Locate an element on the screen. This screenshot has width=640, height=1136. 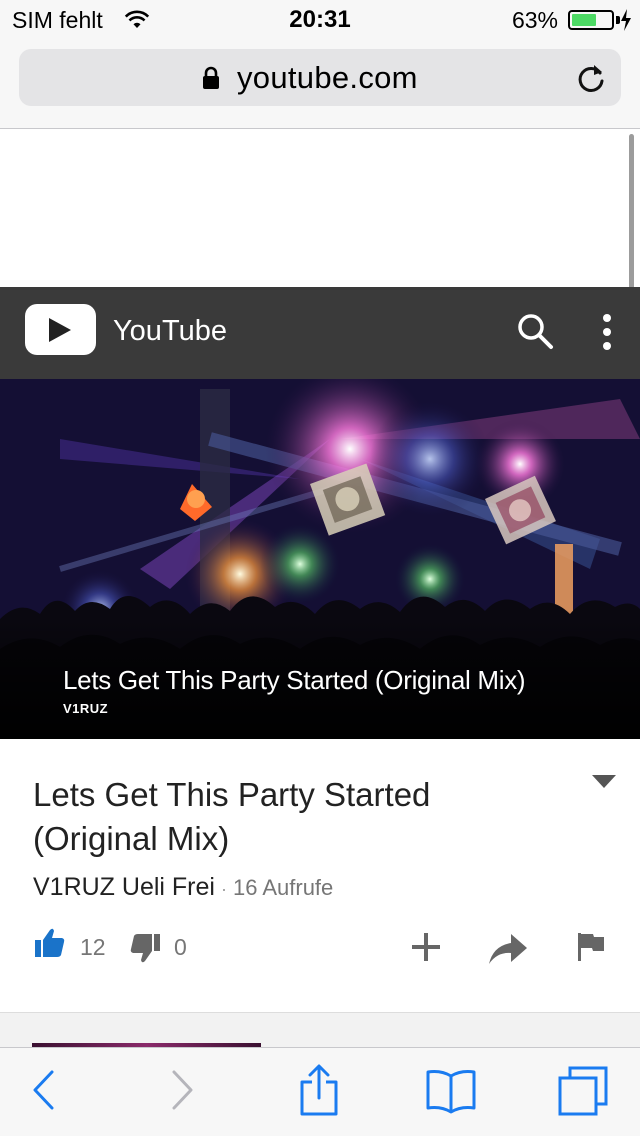
forward-chevron-icon is located at coordinates (183, 1090).